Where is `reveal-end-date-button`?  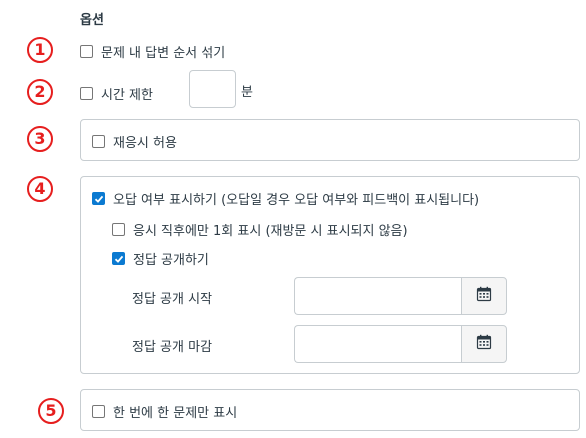 reveal-end-date-button is located at coordinates (484, 344).